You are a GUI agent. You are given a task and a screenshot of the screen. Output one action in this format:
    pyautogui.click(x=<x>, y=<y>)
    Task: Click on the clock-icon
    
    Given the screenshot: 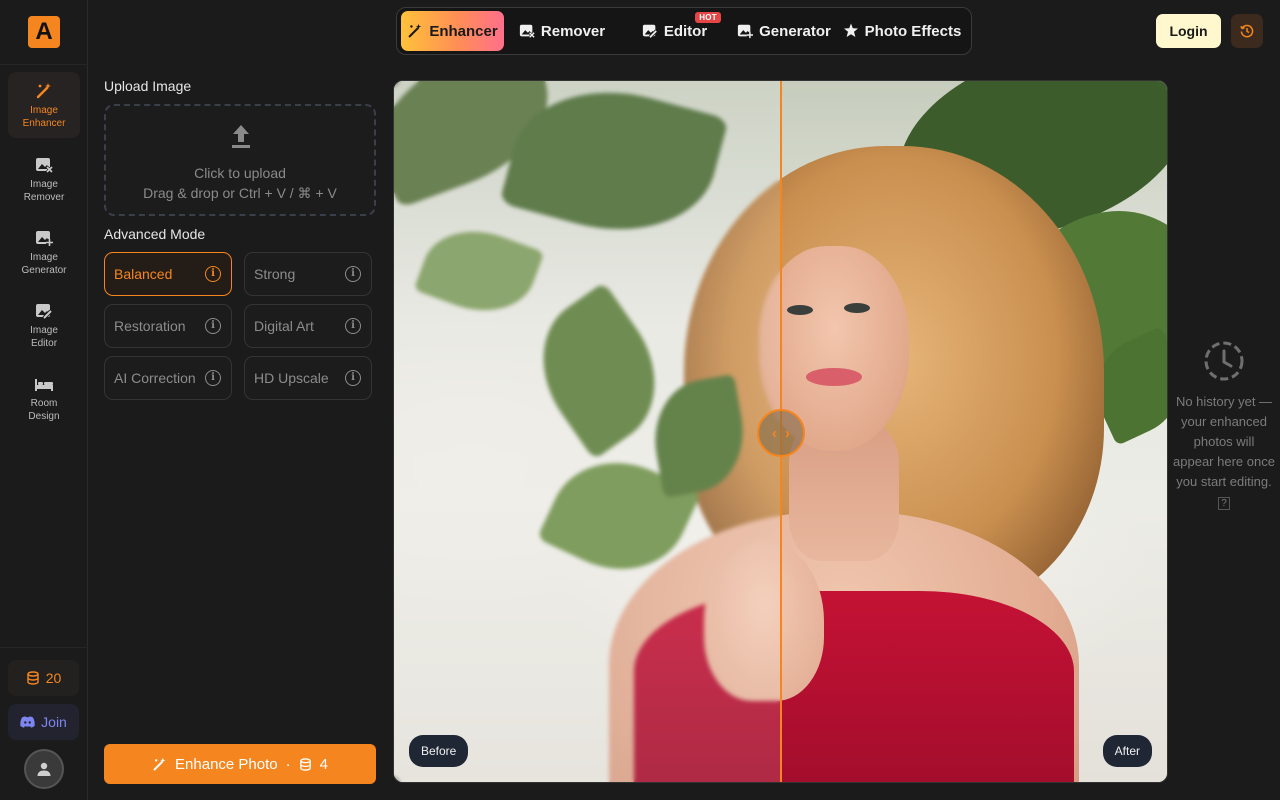 What is the action you would take?
    pyautogui.click(x=1224, y=361)
    